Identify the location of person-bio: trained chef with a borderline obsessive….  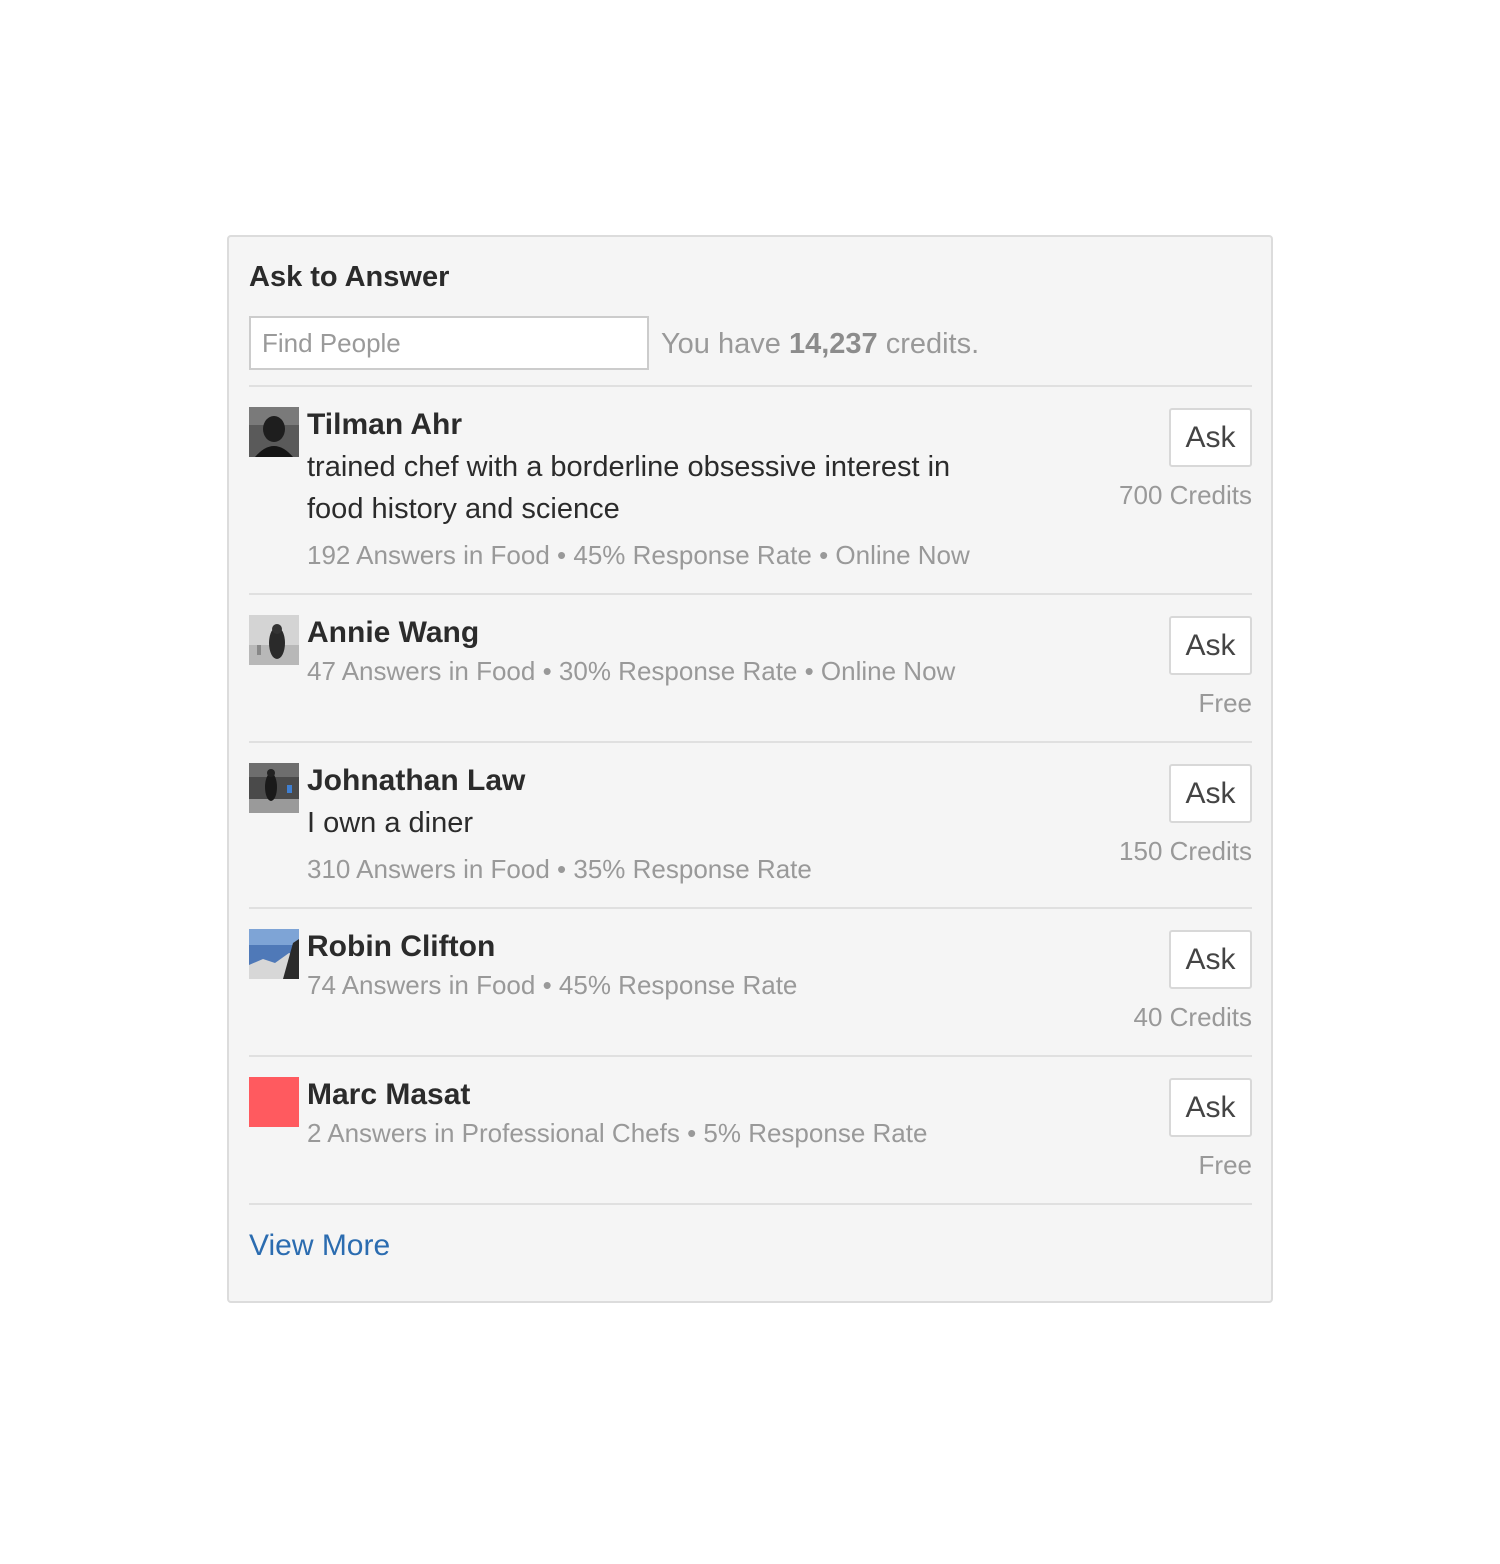
(629, 488).